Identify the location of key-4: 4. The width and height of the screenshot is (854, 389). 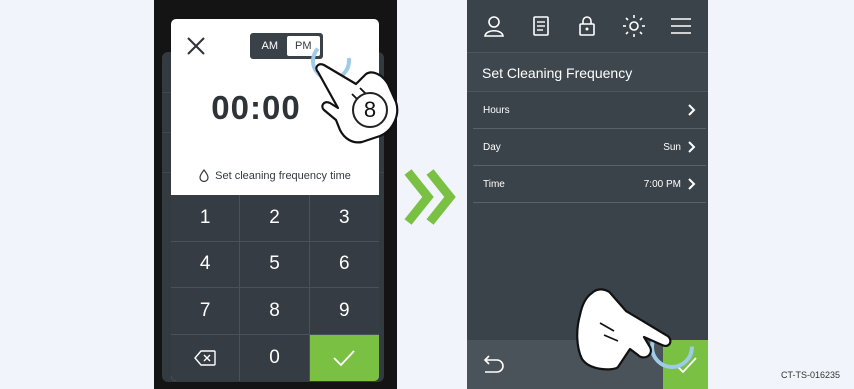
(206, 264).